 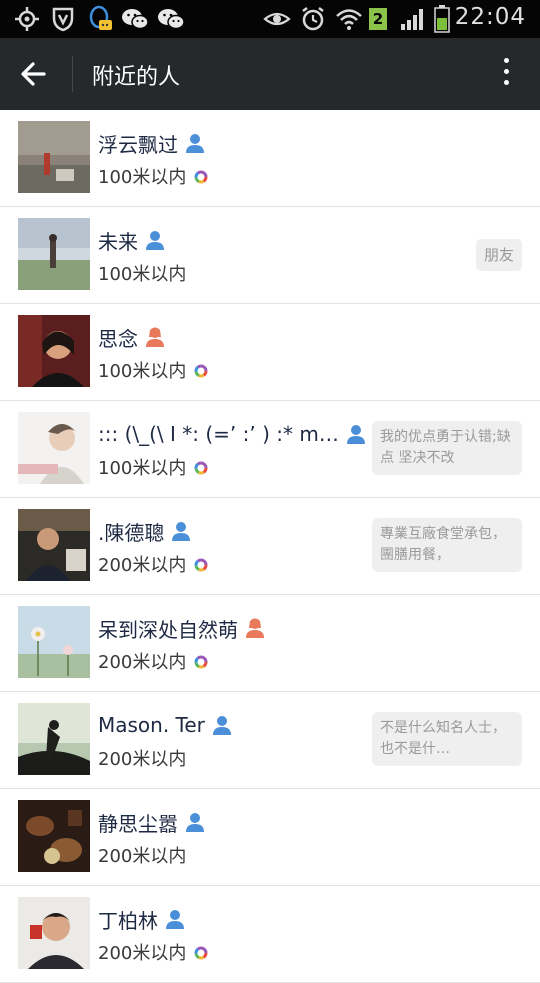 I want to click on list-item: .陳德聰 200米以内 專業互廠食堂承包，團膳用餐，, so click(x=270, y=546).